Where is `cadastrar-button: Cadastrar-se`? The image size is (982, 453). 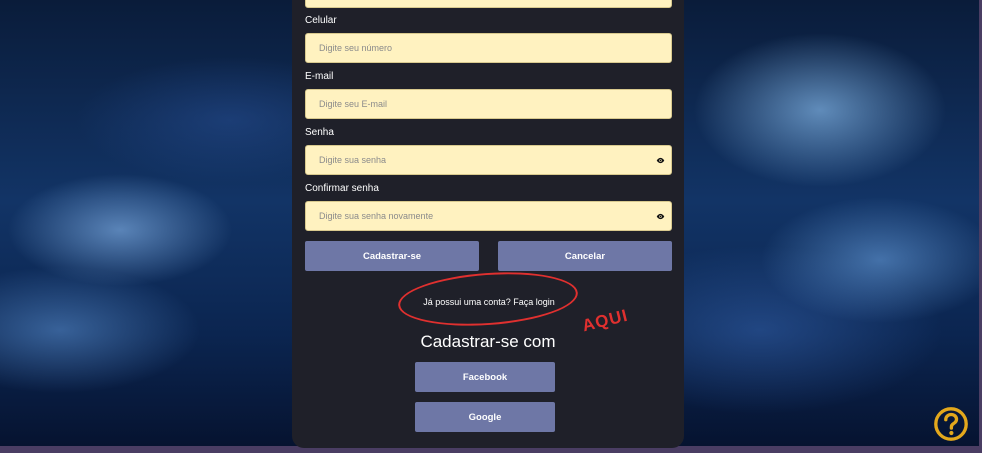 cadastrar-button: Cadastrar-se is located at coordinates (392, 256).